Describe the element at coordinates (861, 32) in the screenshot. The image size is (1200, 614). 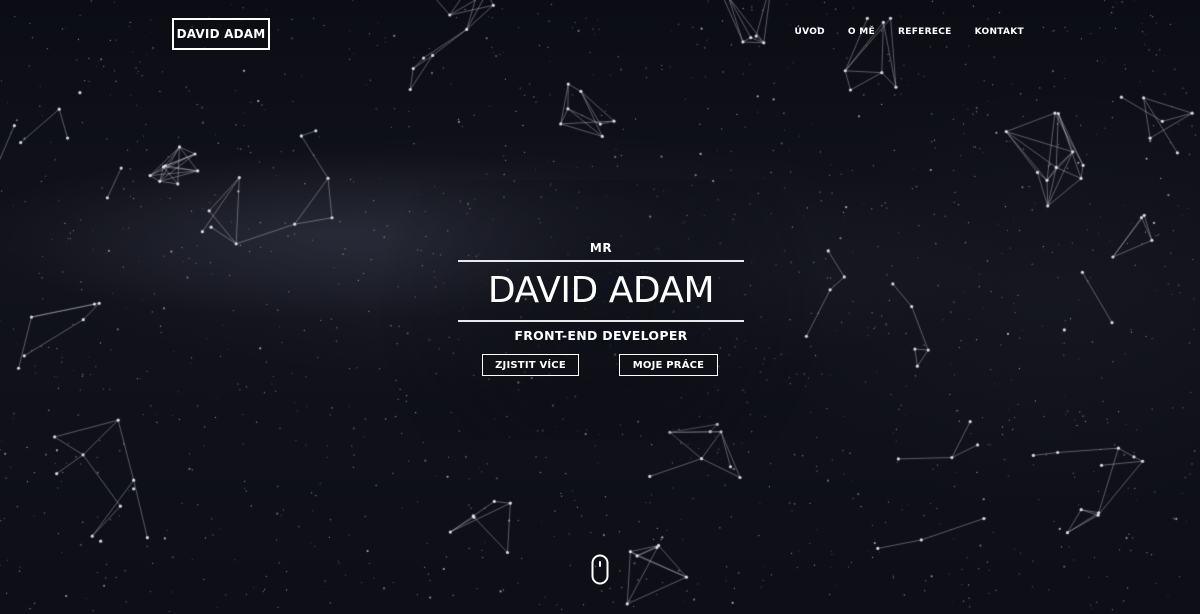
I see `nav-item-o-me: O MĚ` at that location.